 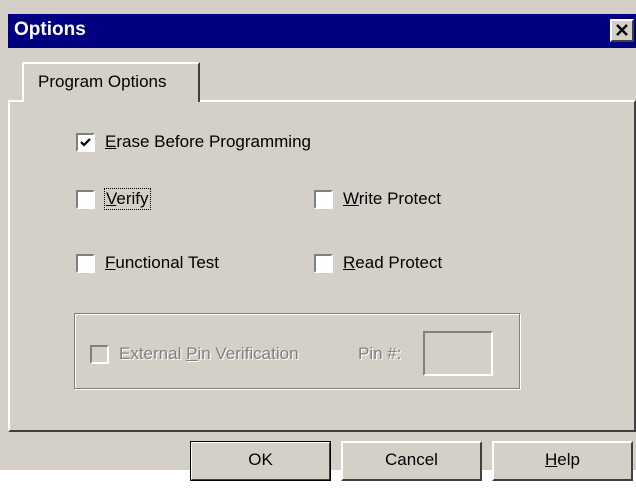 I want to click on close-icon, so click(x=622, y=31).